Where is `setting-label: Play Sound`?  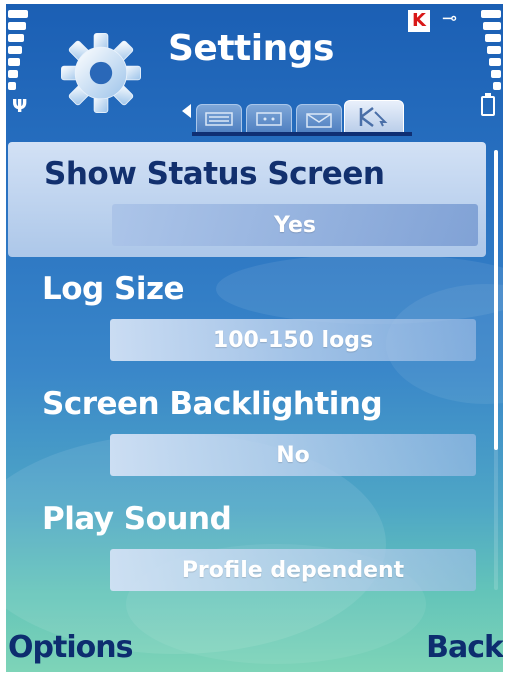 setting-label: Play Sound is located at coordinates (137, 519).